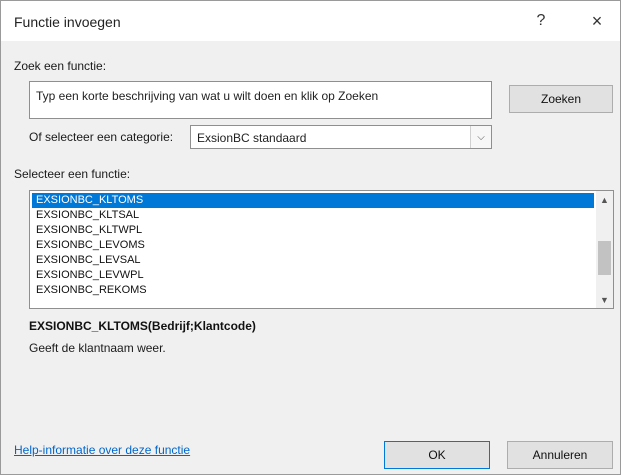  What do you see at coordinates (313, 230) in the screenshot?
I see `list-item: EXSIONBC_KLTWPL` at bounding box center [313, 230].